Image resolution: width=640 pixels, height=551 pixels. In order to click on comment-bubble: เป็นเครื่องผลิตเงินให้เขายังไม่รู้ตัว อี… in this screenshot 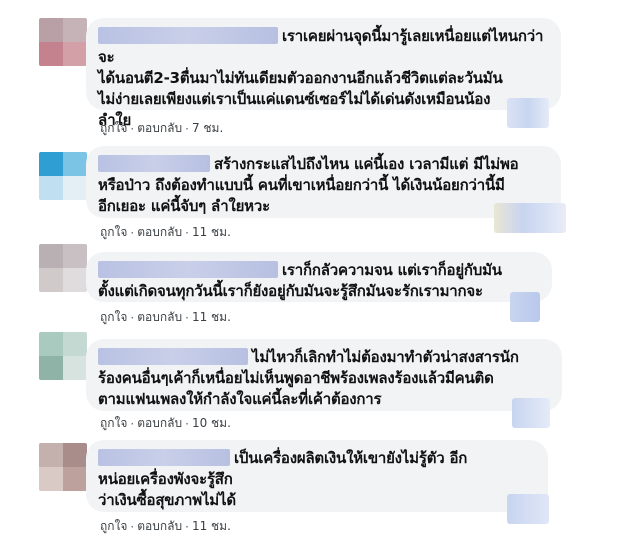, I will do `click(317, 476)`.